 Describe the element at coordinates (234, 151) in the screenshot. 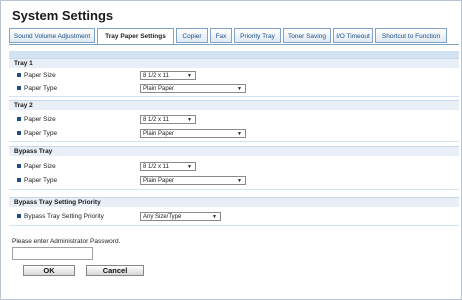

I see `section-title-bypass-tray: Bypass Tray` at that location.